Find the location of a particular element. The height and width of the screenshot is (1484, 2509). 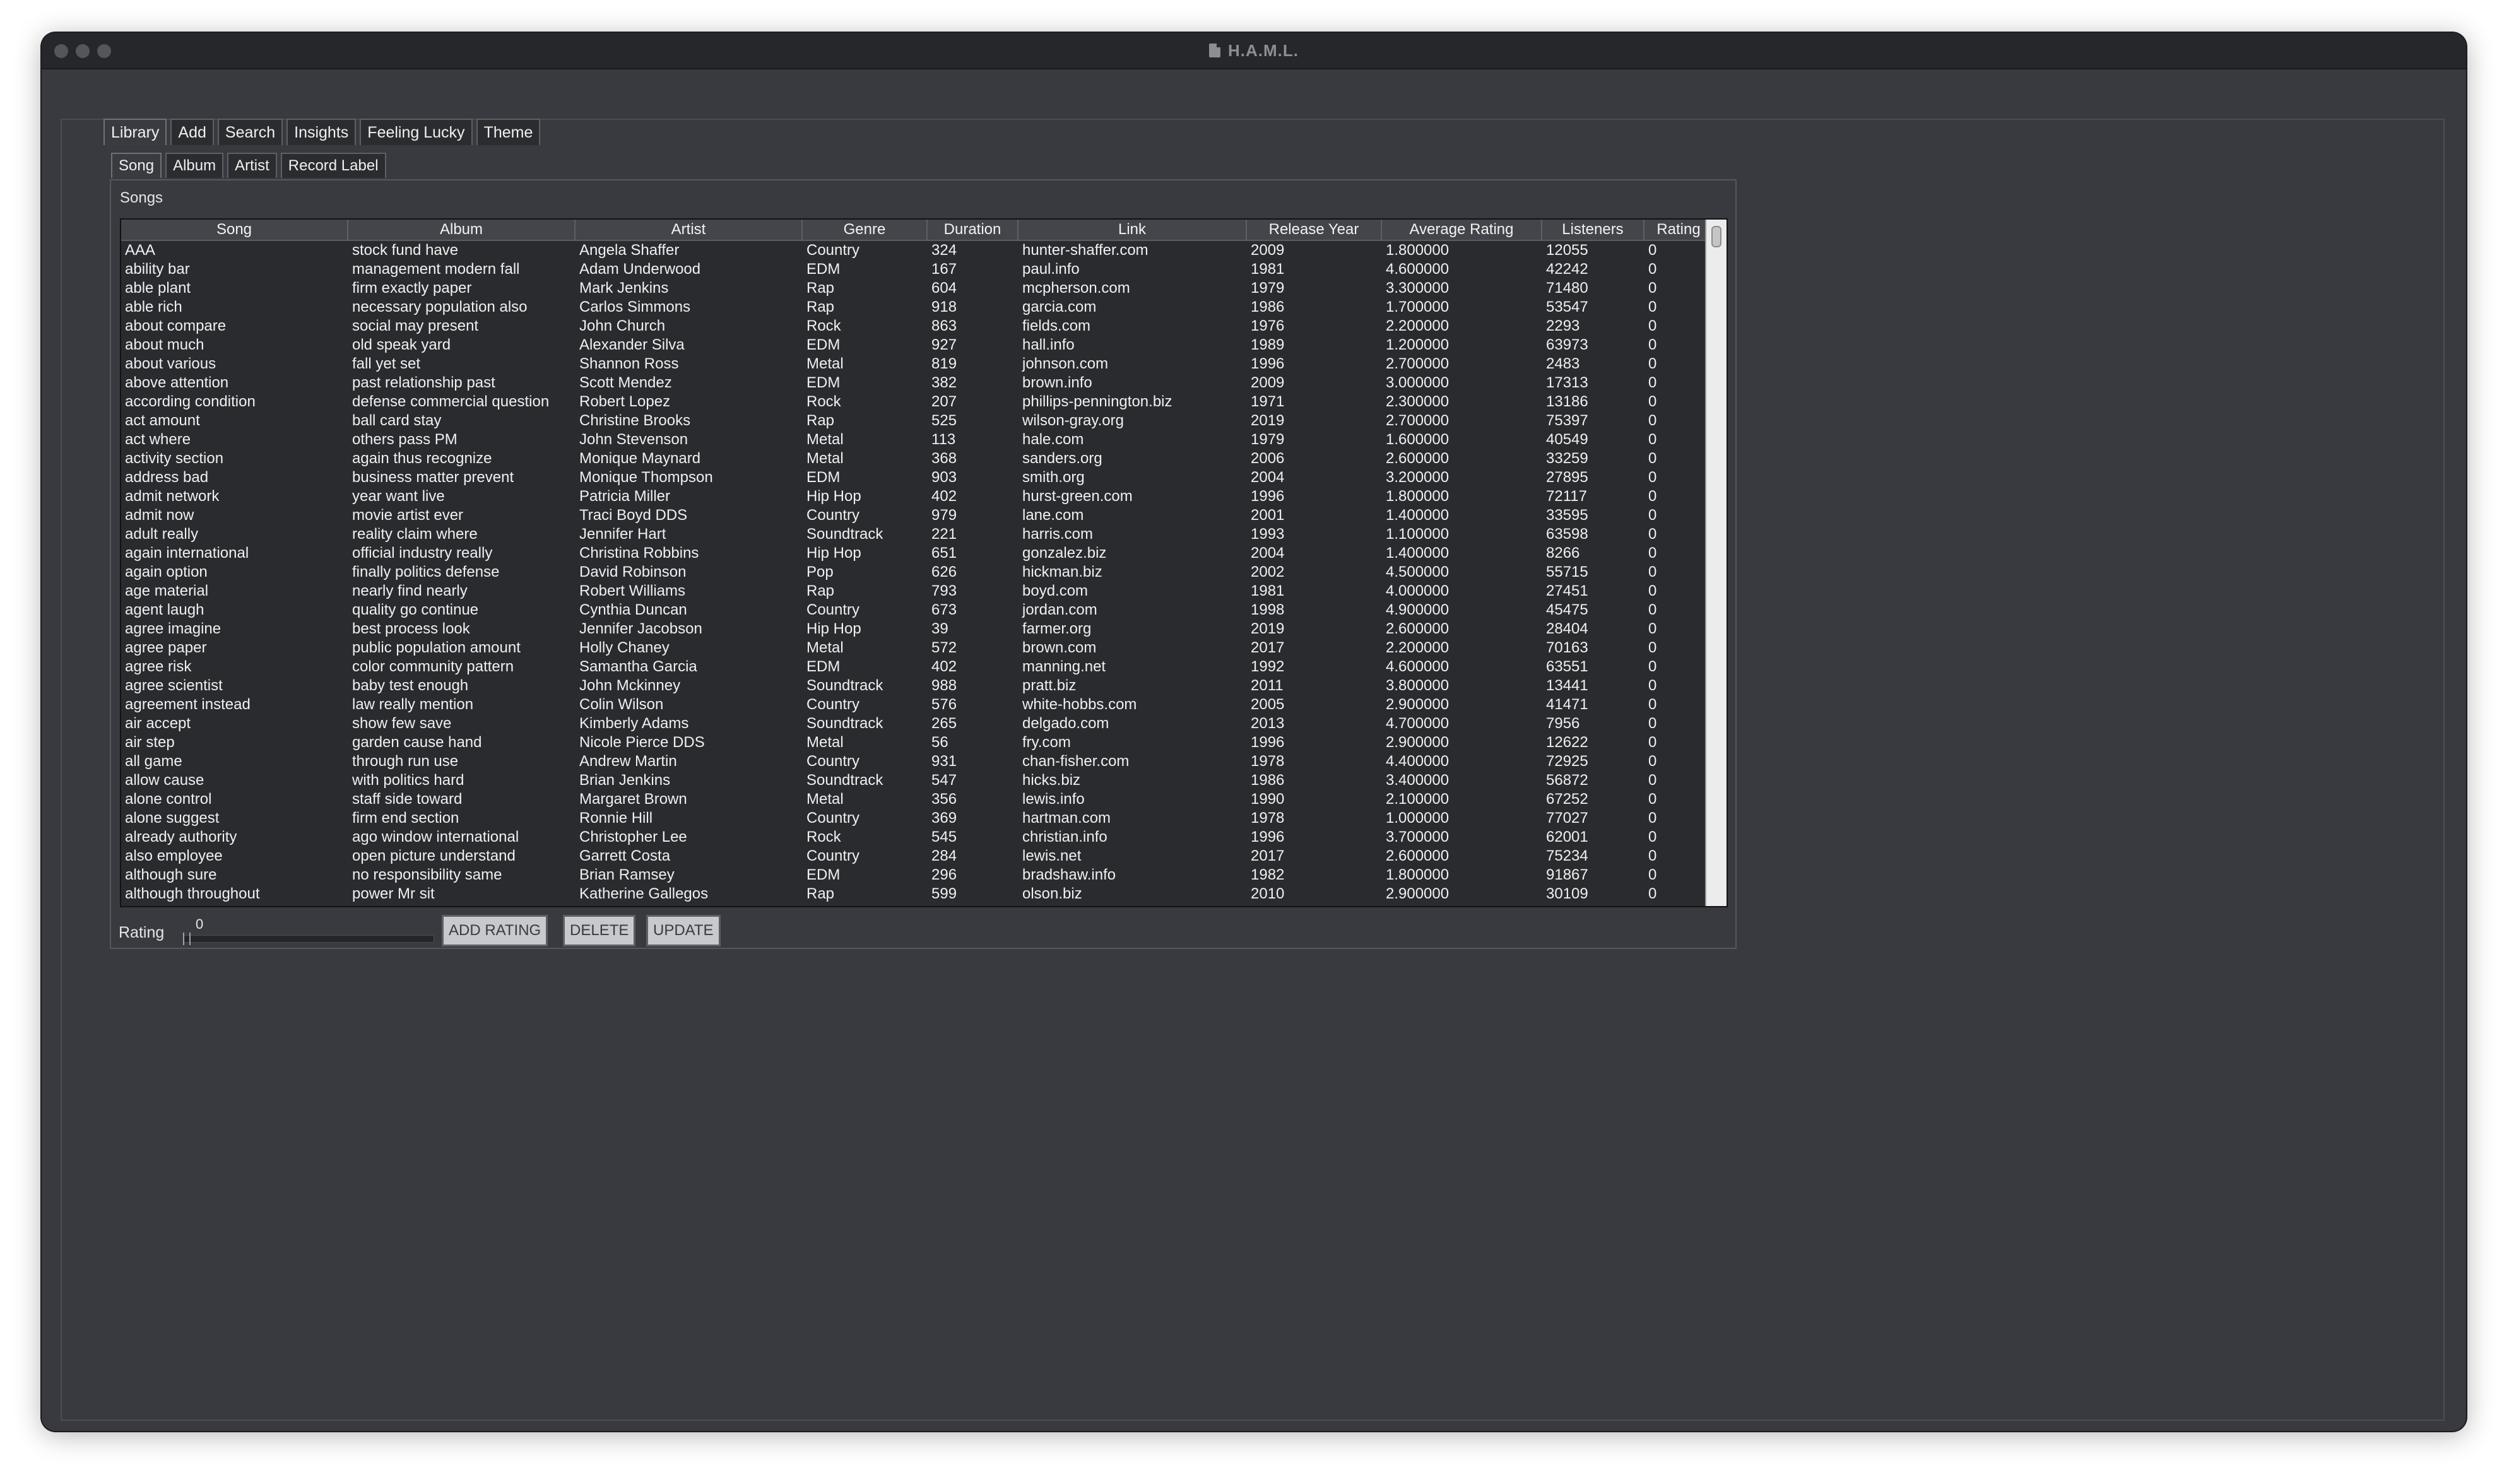

table-cell: 12622 is located at coordinates (1567, 742).